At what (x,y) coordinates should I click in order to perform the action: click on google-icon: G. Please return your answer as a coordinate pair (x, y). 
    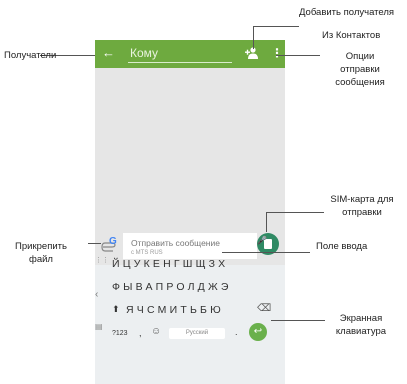
    Looking at the image, I should click on (113, 241).